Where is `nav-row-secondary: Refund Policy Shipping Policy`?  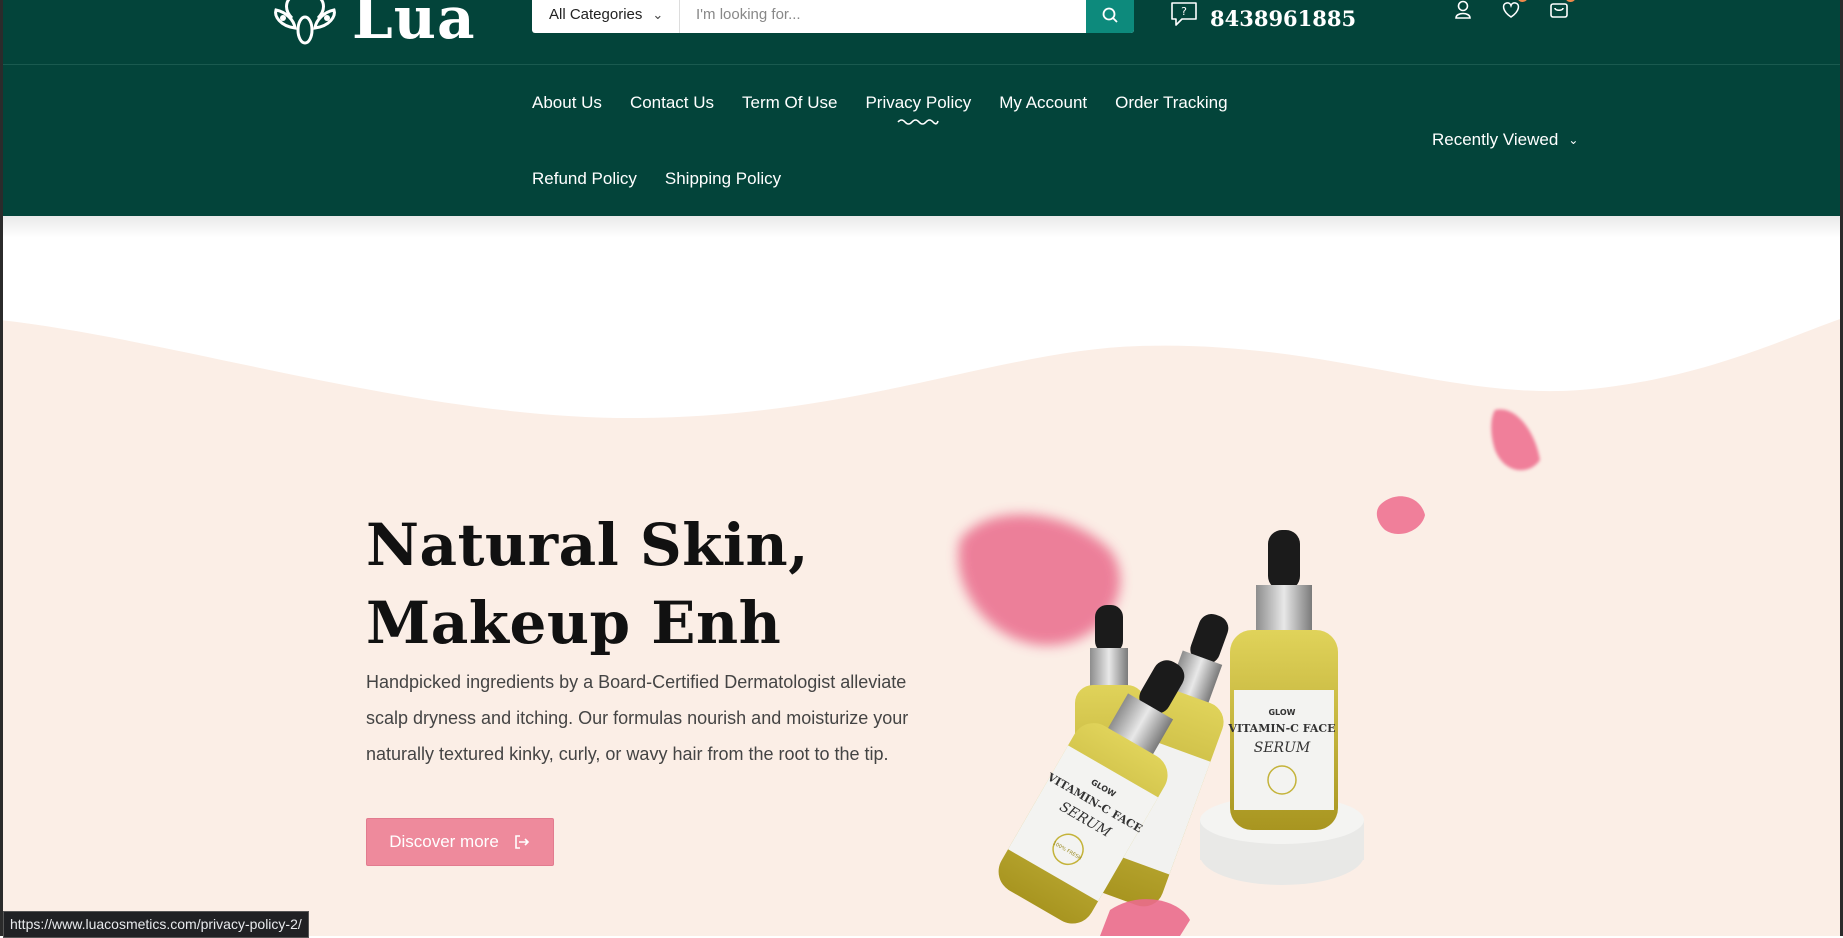
nav-row-secondary: Refund Policy Shipping Policy is located at coordinates (670, 179).